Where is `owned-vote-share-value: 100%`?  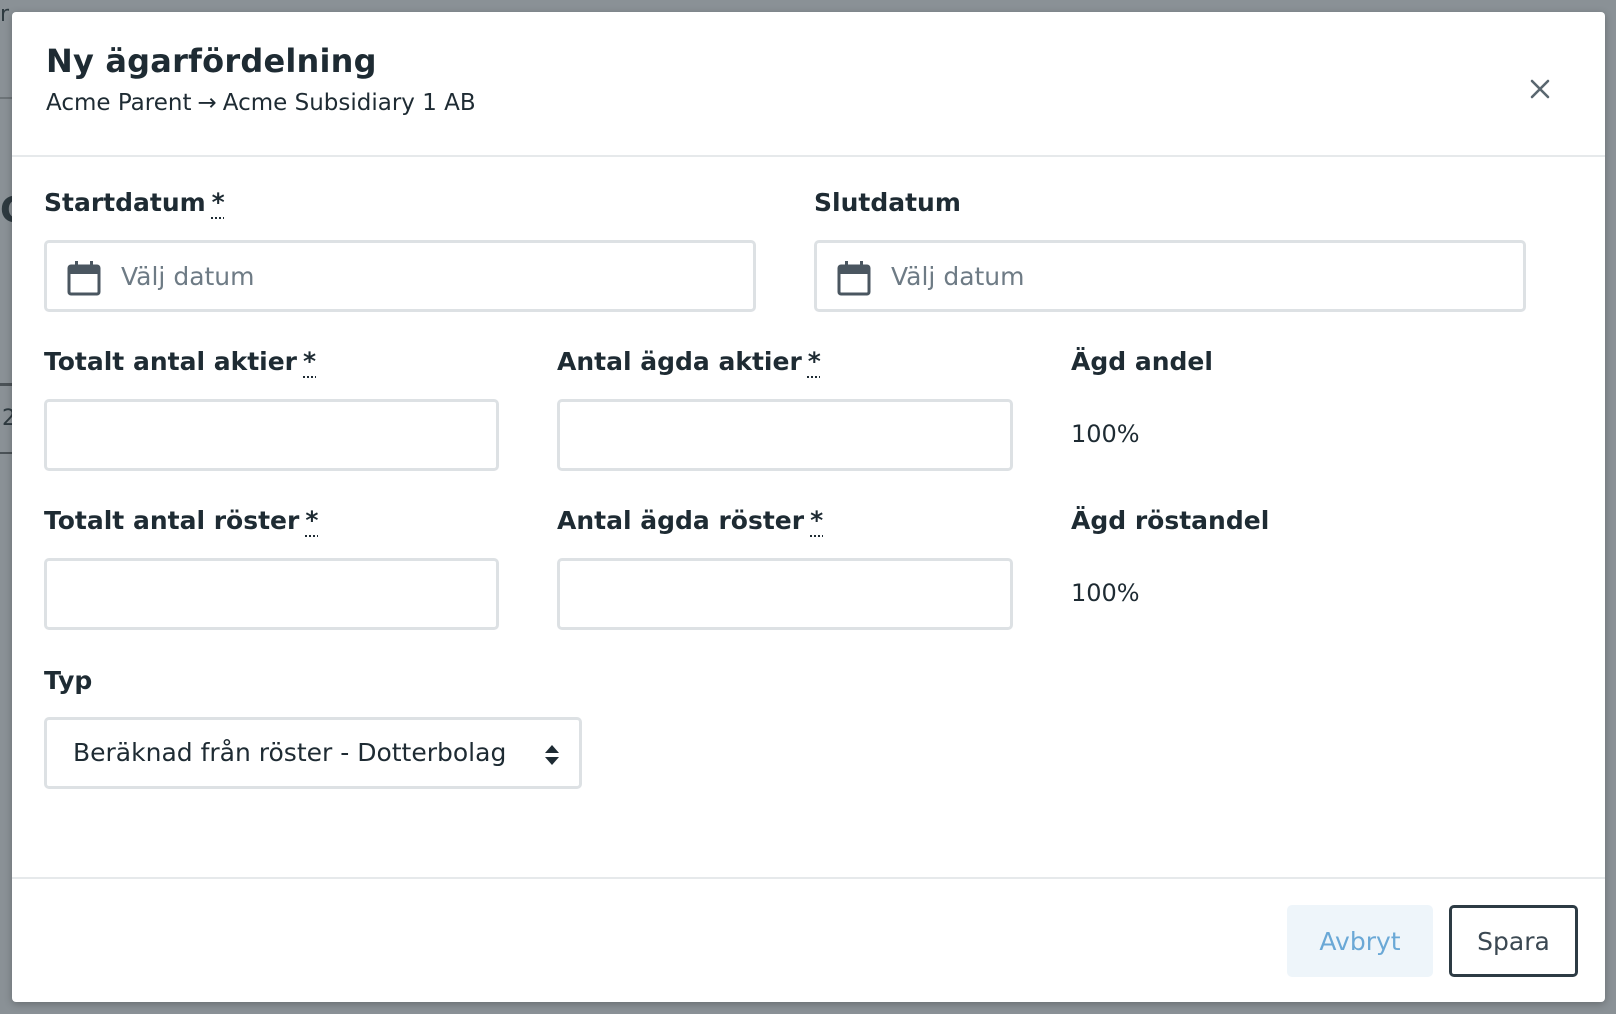
owned-vote-share-value: 100% is located at coordinates (1105, 593).